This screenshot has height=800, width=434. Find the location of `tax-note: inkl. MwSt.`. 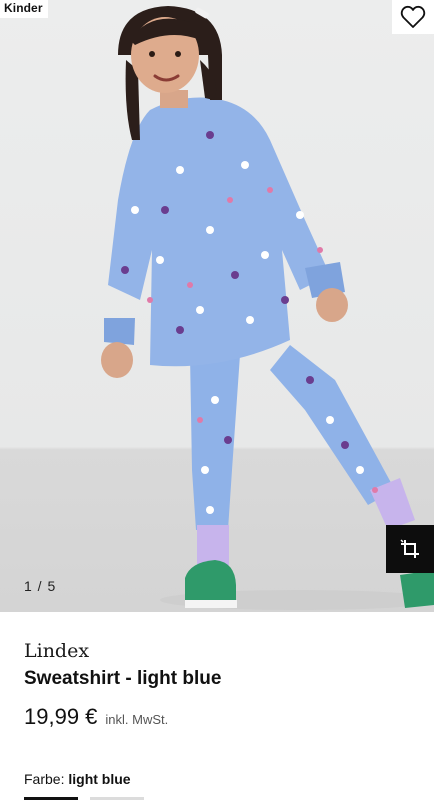

tax-note: inkl. MwSt. is located at coordinates (137, 719).